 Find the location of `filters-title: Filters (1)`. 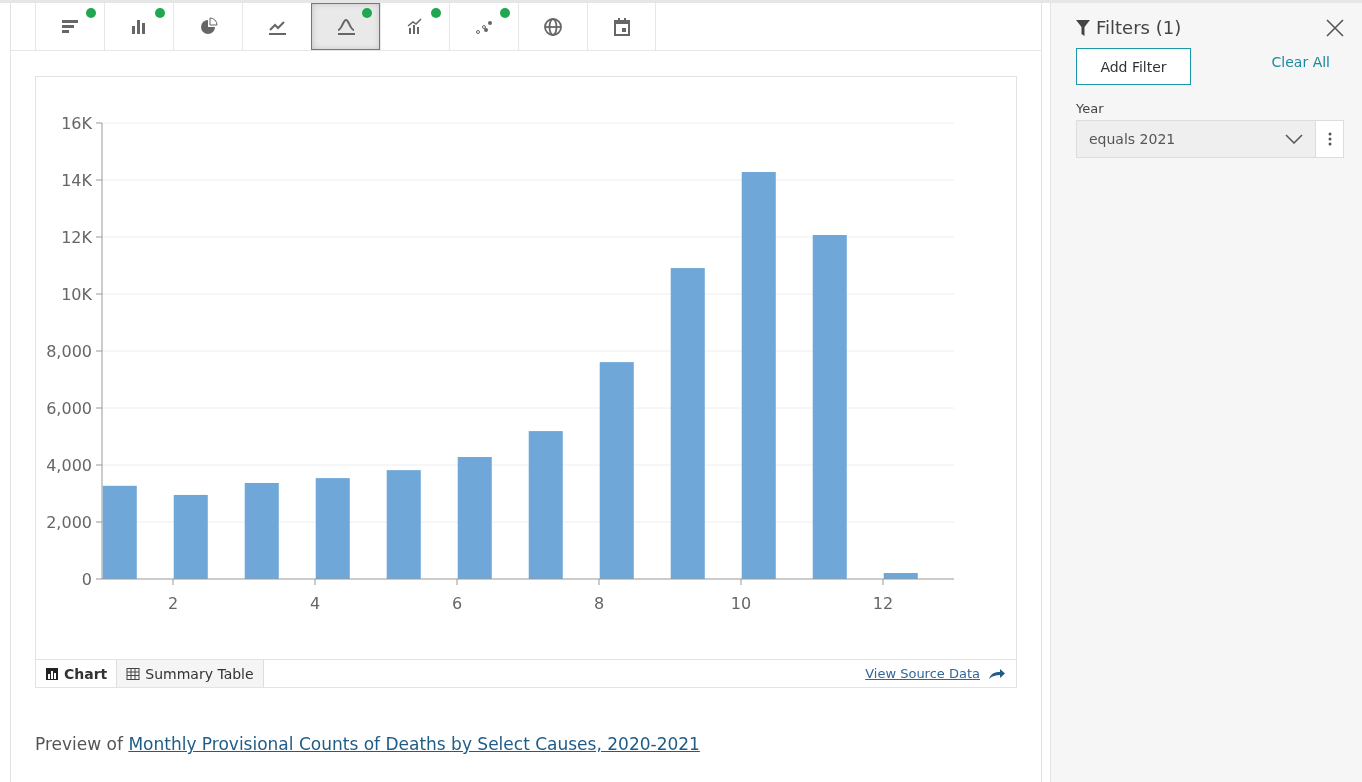

filters-title: Filters (1) is located at coordinates (1139, 27).